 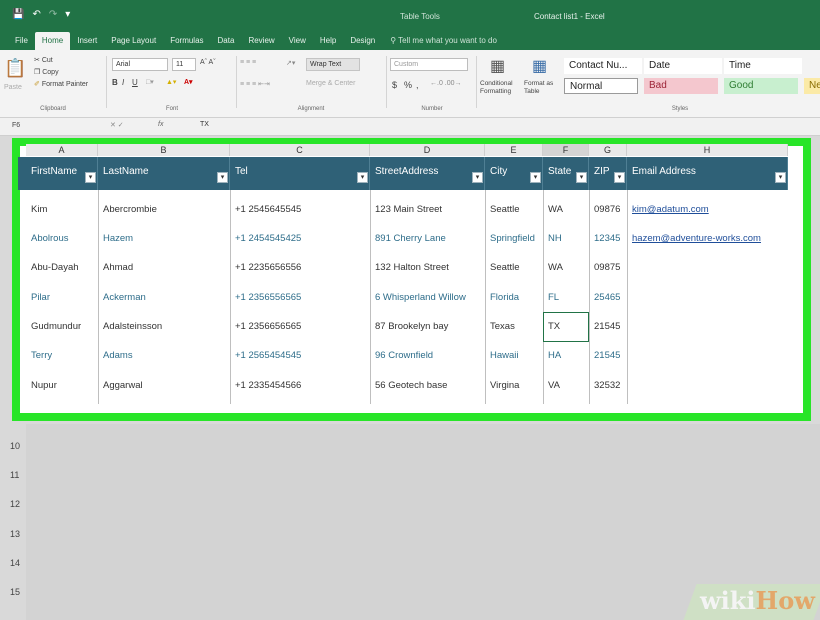 What do you see at coordinates (302, 209) in the screenshot?
I see `table-cell: +1 2545645545` at bounding box center [302, 209].